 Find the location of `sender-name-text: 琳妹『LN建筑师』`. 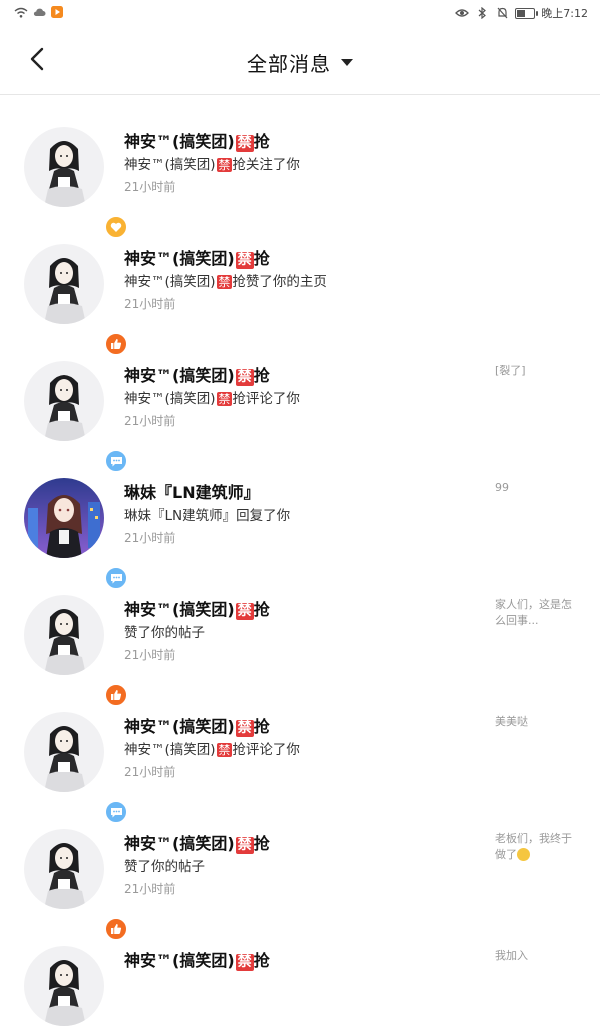

sender-name-text: 琳妹『LN建筑师』 is located at coordinates (192, 492).